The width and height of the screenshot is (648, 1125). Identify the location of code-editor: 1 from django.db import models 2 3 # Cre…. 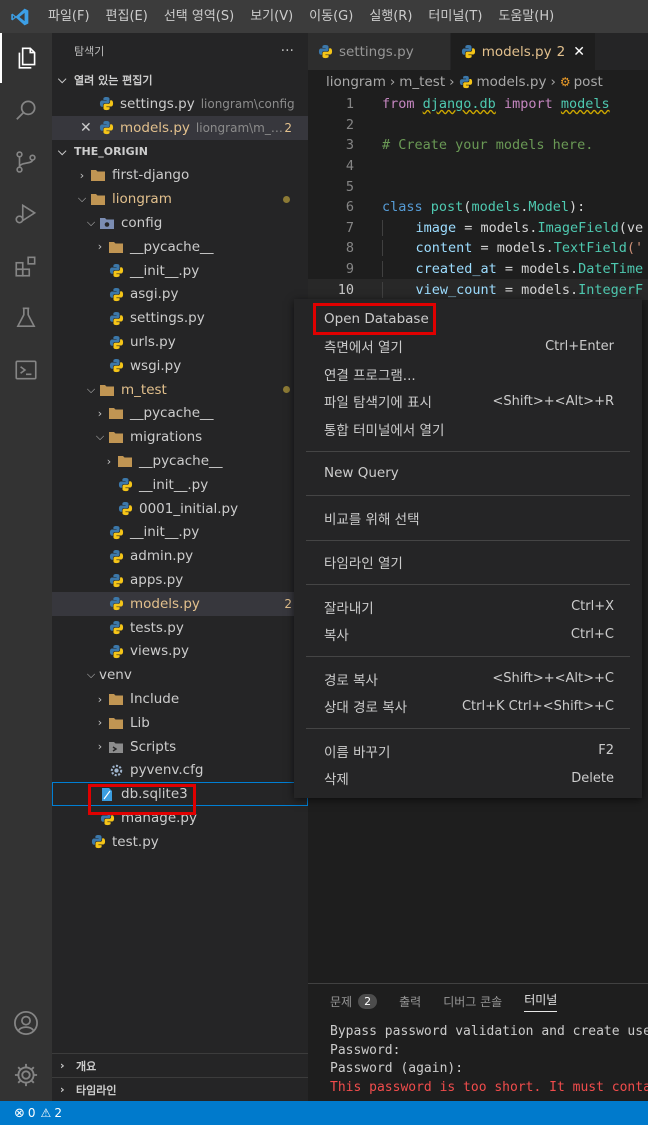
(478, 197).